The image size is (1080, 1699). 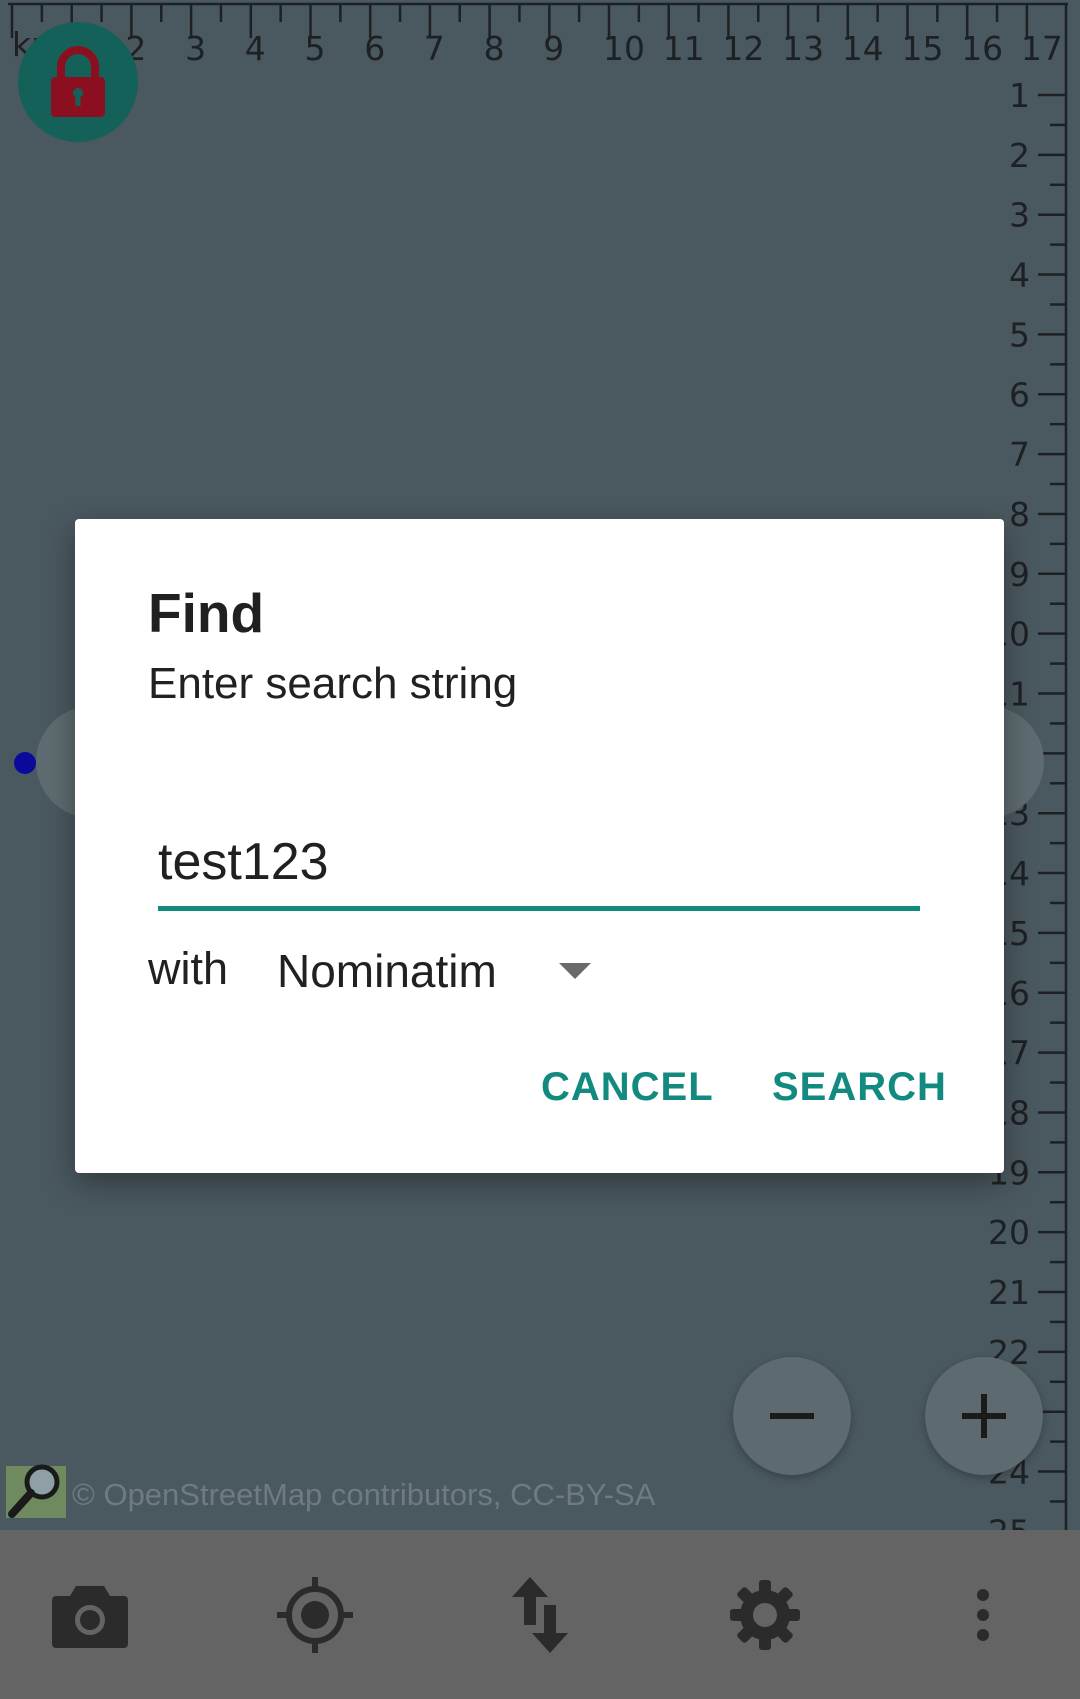 What do you see at coordinates (188, 968) in the screenshot?
I see `with-label: with` at bounding box center [188, 968].